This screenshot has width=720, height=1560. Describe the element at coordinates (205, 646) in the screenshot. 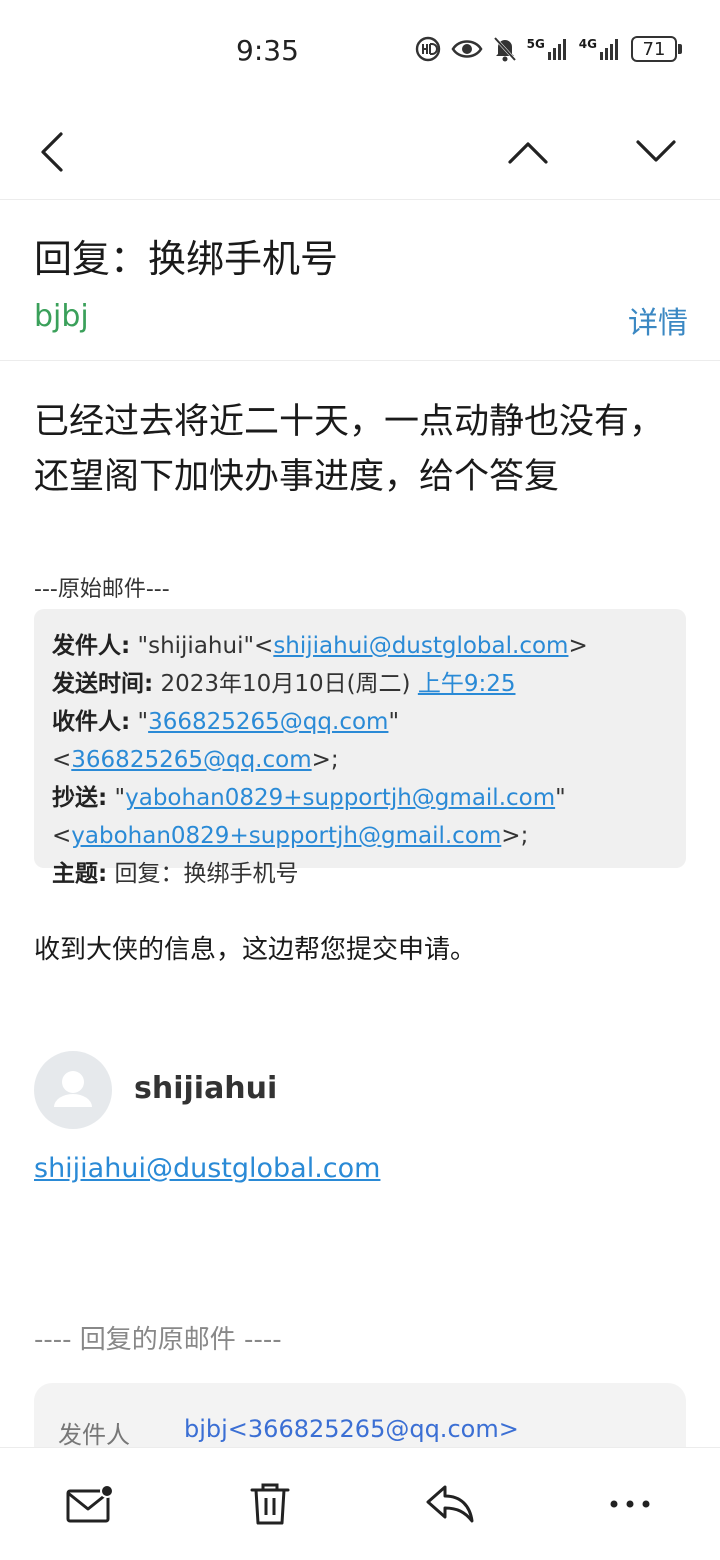

I see `from-name: "shijiahui"<` at that location.